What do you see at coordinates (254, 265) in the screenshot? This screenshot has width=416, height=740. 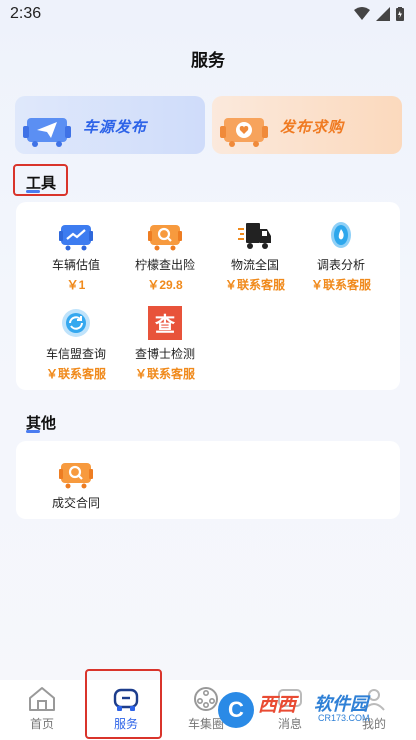 I see `tool-name: 物流全国` at bounding box center [254, 265].